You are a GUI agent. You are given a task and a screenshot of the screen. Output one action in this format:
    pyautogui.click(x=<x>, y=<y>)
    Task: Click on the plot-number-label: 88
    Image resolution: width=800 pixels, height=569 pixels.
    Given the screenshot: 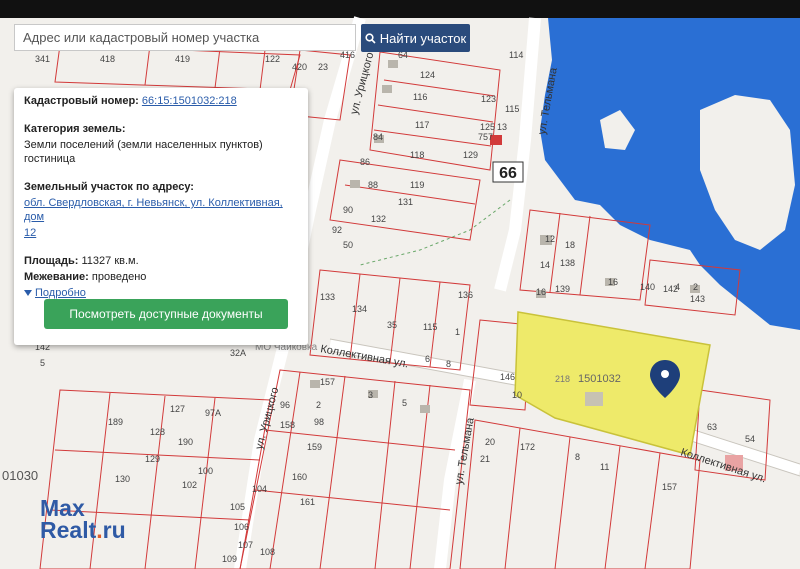 What is the action you would take?
    pyautogui.click(x=373, y=185)
    